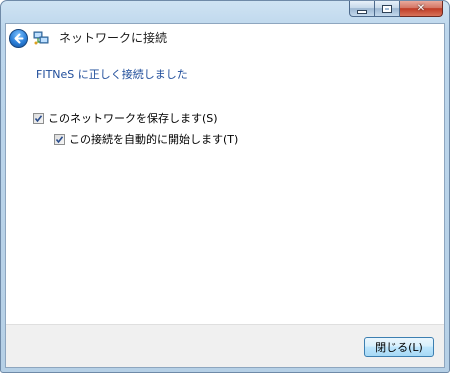  Describe the element at coordinates (225, 345) in the screenshot. I see `button-bar: 閉じる(L)` at that location.